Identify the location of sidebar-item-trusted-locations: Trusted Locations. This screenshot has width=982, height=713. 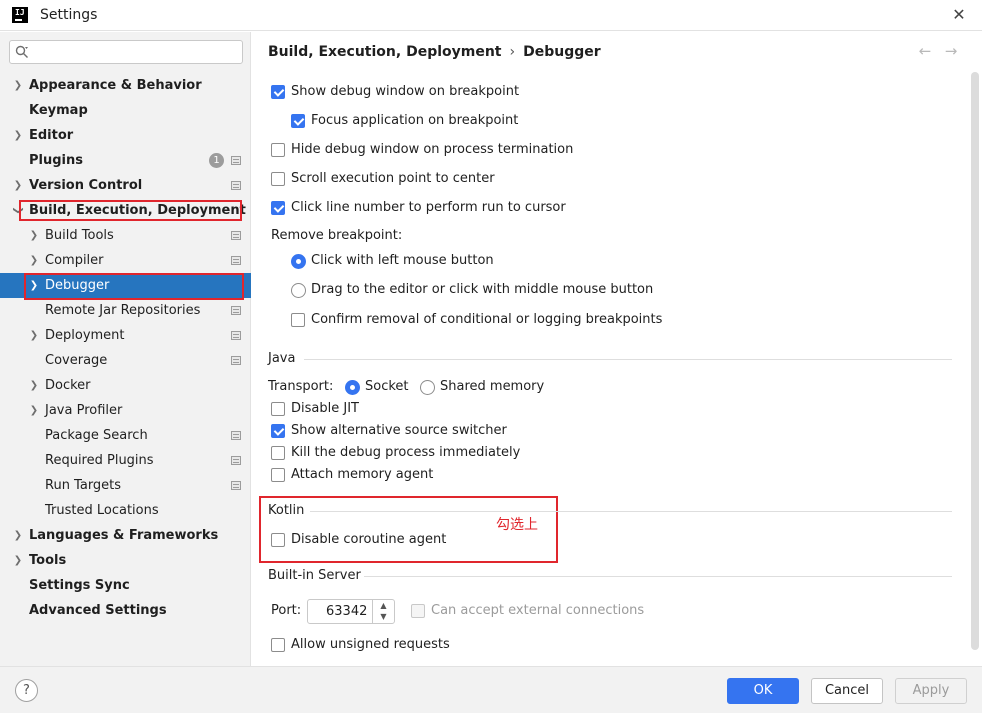
(125, 510).